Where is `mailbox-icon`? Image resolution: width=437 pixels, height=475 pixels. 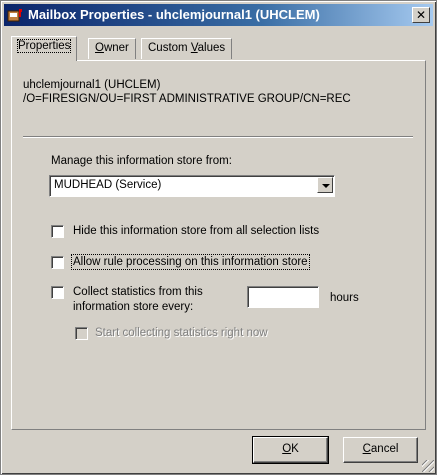
mailbox-icon is located at coordinates (14, 15).